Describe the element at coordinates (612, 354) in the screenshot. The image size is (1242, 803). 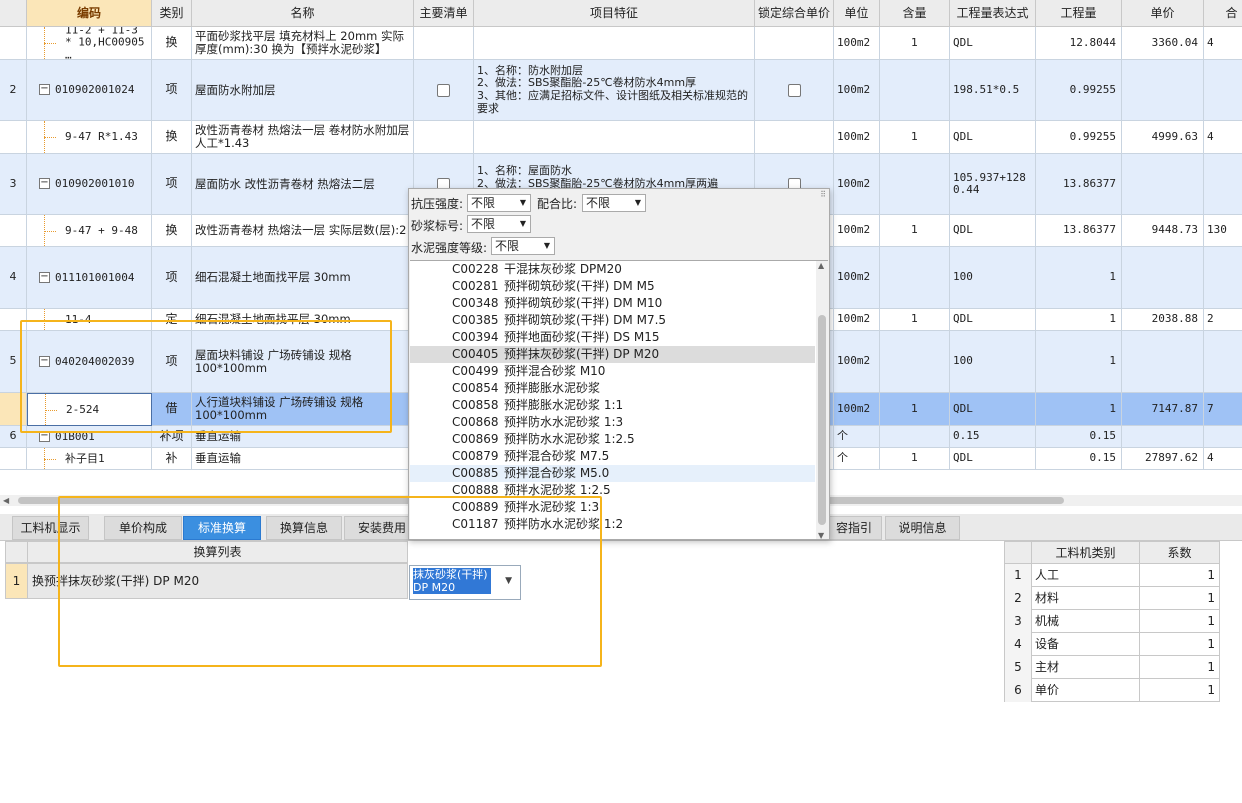
I see `material-list-item: C00405 预拌抹灰砂浆(干拌) DP M20` at that location.